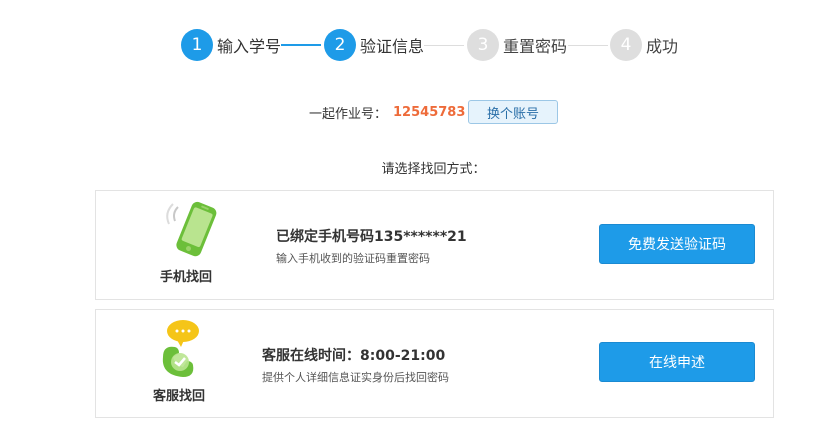  What do you see at coordinates (355, 377) in the screenshot?
I see `service-method-desc: 提供个人详细信息证实身份后找回密码` at bounding box center [355, 377].